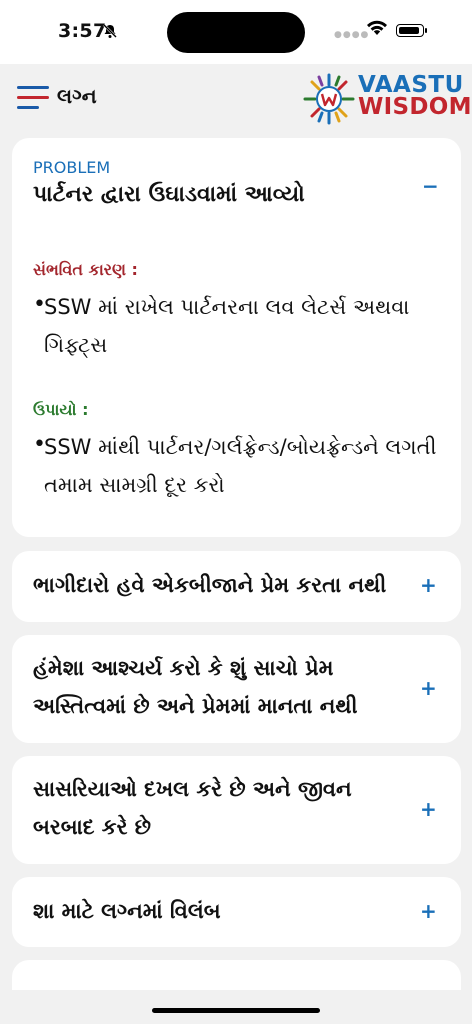 This screenshot has width=472, height=1024. Describe the element at coordinates (77, 96) in the screenshot. I see `page-title: લગ્ન` at that location.